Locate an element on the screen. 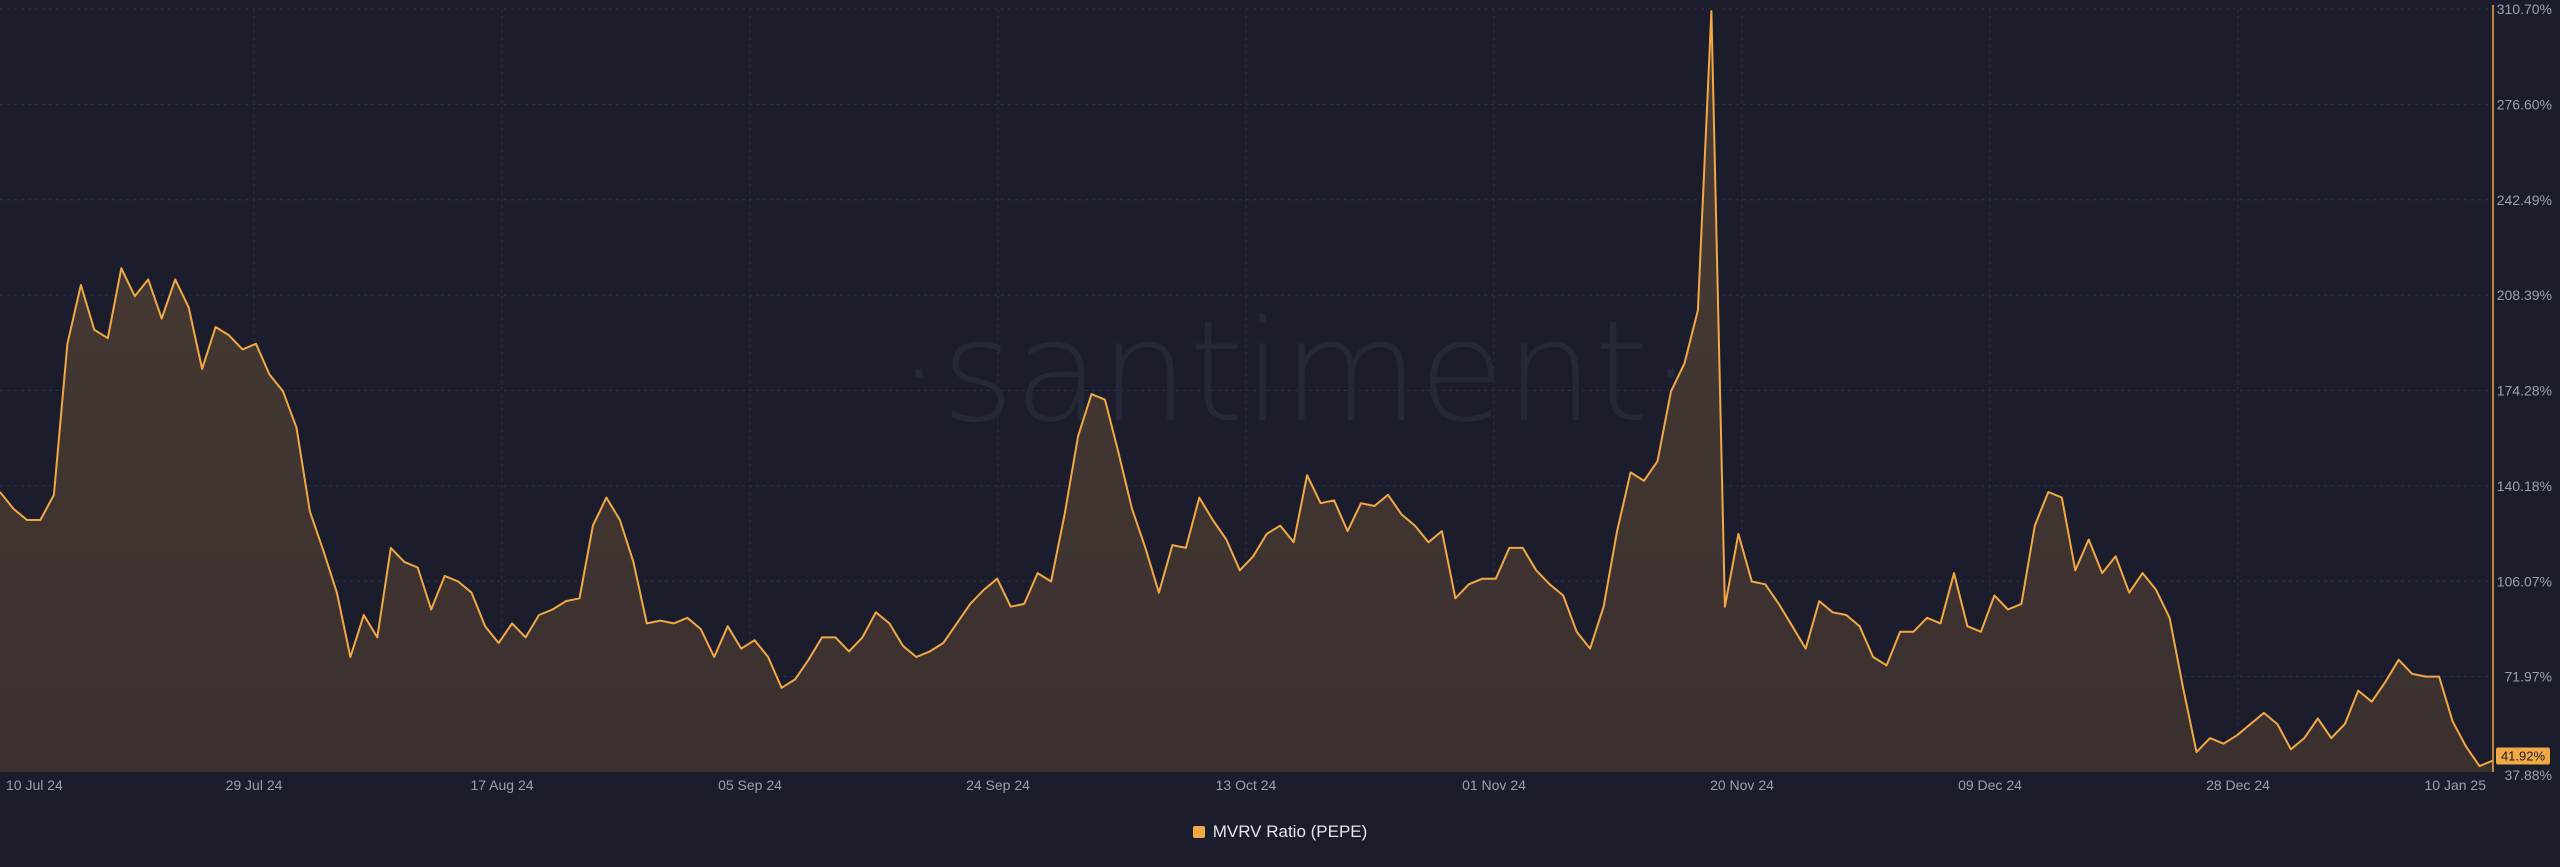 This screenshot has width=2560, height=867. x-tick-label: 28 Dec 24 is located at coordinates (2238, 785).